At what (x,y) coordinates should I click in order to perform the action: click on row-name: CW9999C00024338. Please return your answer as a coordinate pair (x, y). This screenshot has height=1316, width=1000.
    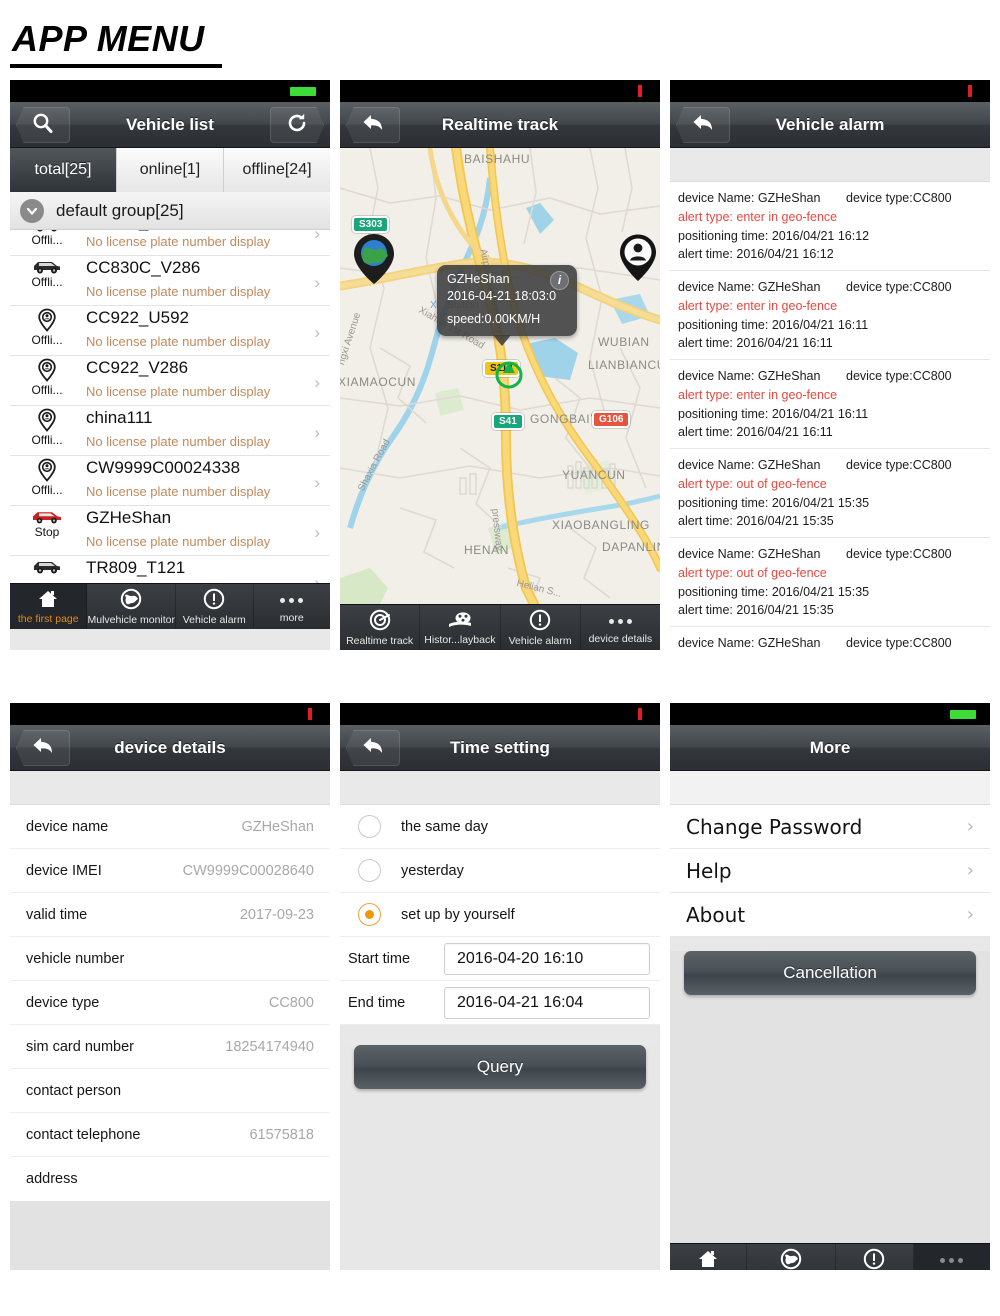
    Looking at the image, I should click on (163, 467).